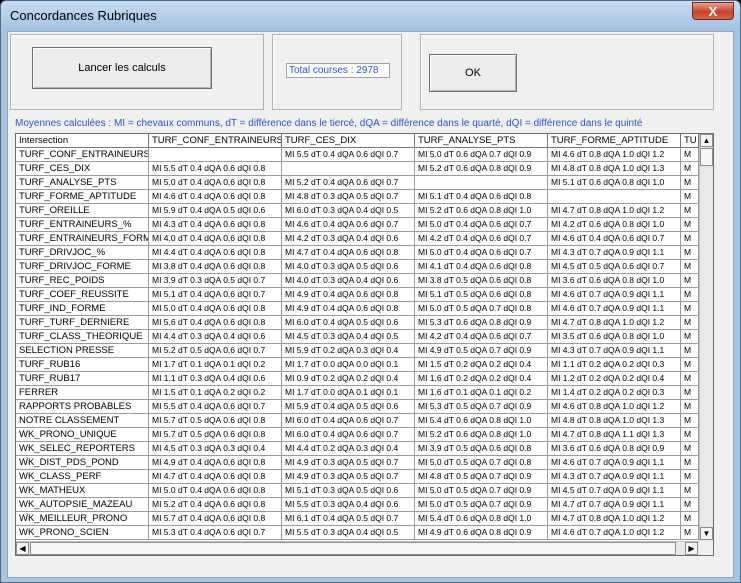 The image size is (741, 583). Describe the element at coordinates (215, 379) in the screenshot. I see `grid-cell: MI 1.1 dT 0.3 dQA 0.4 dQI 0.6` at that location.